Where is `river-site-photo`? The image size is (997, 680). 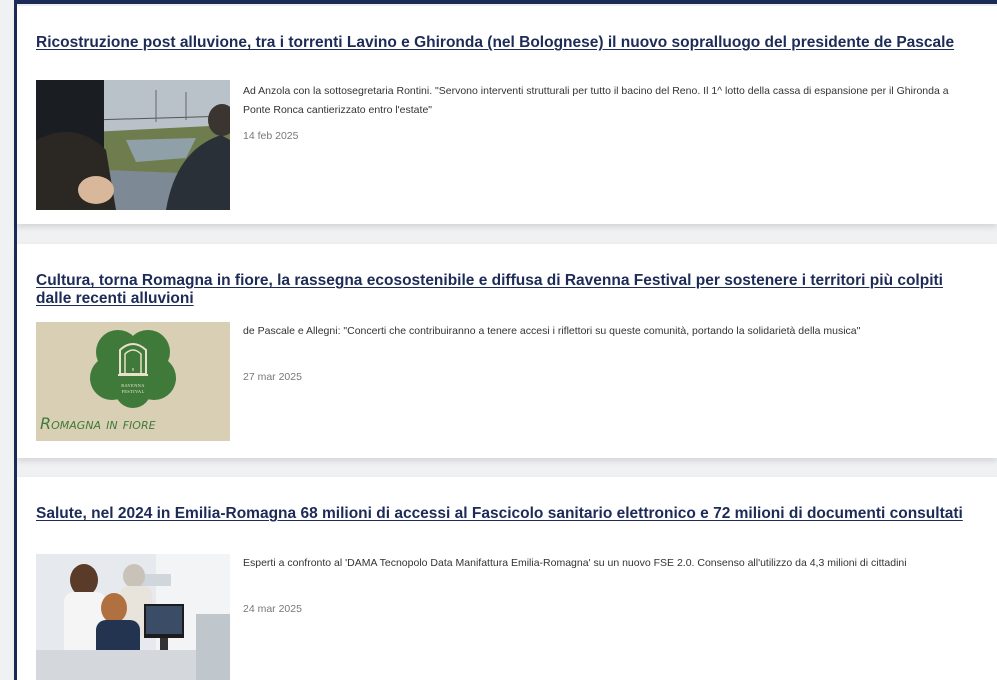 river-site-photo is located at coordinates (133, 145).